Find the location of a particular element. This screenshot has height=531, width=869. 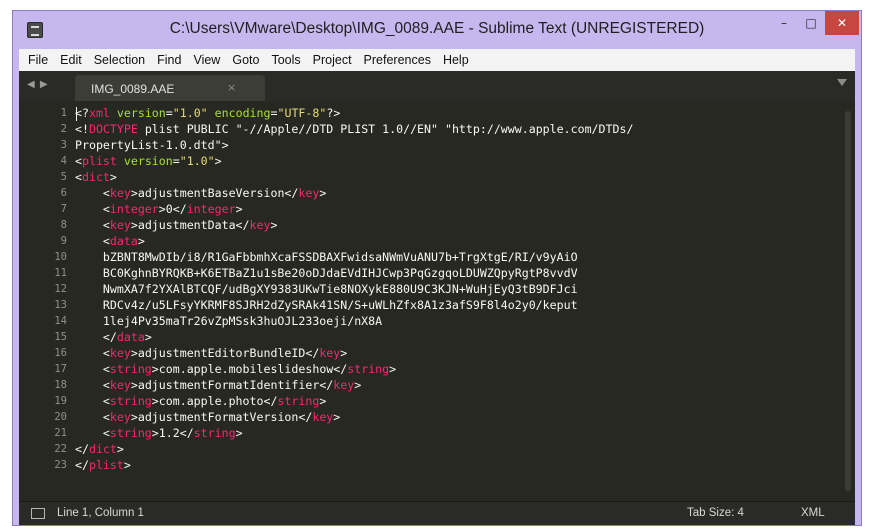

tab-list-dropdown-icon is located at coordinates (842, 82).